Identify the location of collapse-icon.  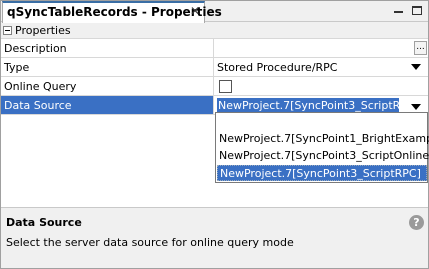
(7, 30).